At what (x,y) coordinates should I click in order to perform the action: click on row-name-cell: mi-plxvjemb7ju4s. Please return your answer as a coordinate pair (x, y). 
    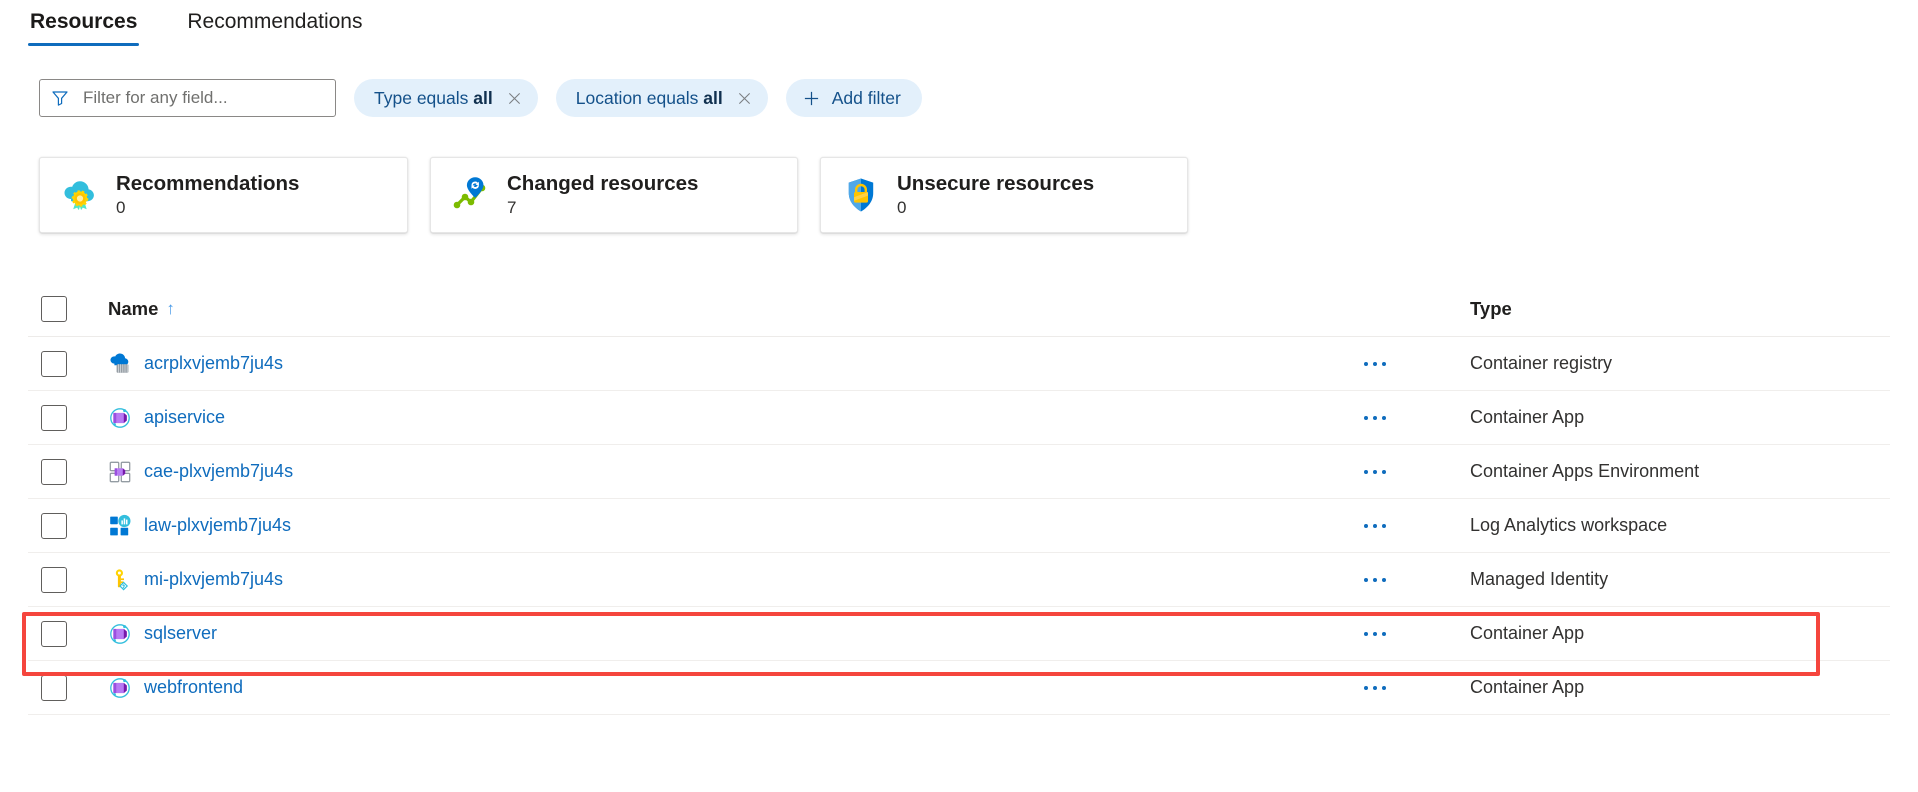
    Looking at the image, I should click on (734, 580).